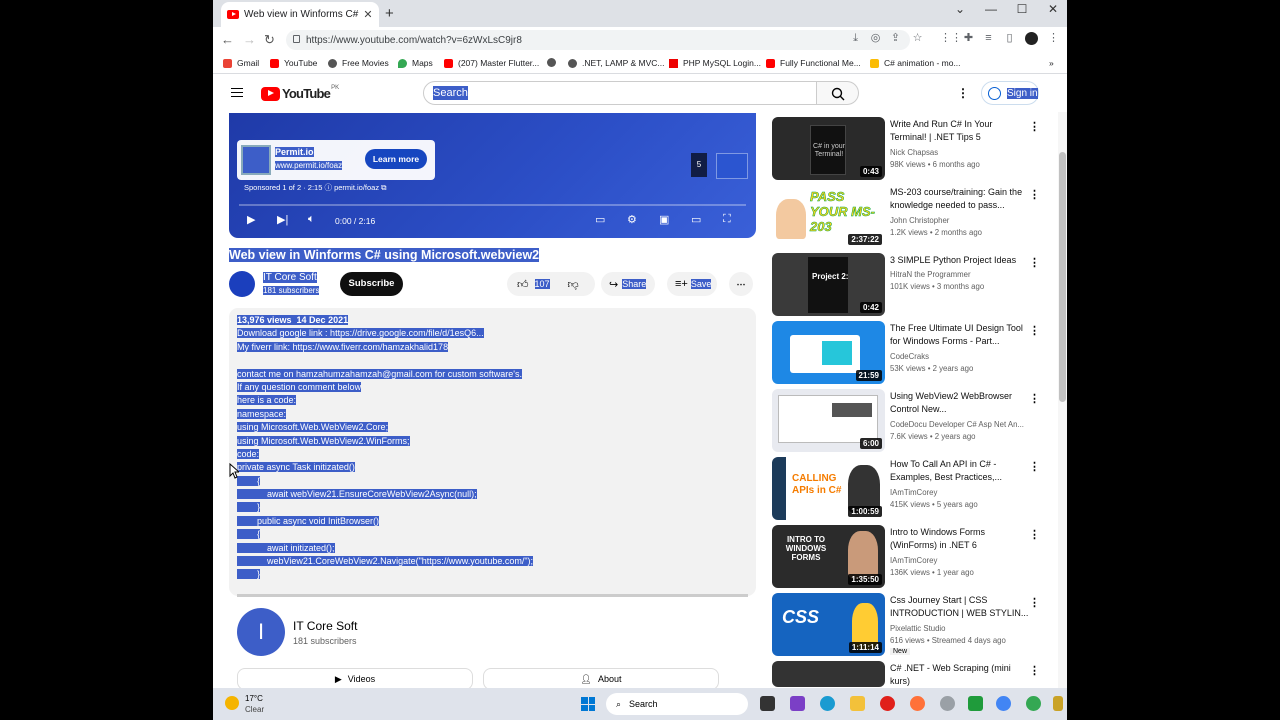 The width and height of the screenshot is (1280, 720). I want to click on channel-card-avatar: I, so click(261, 632).